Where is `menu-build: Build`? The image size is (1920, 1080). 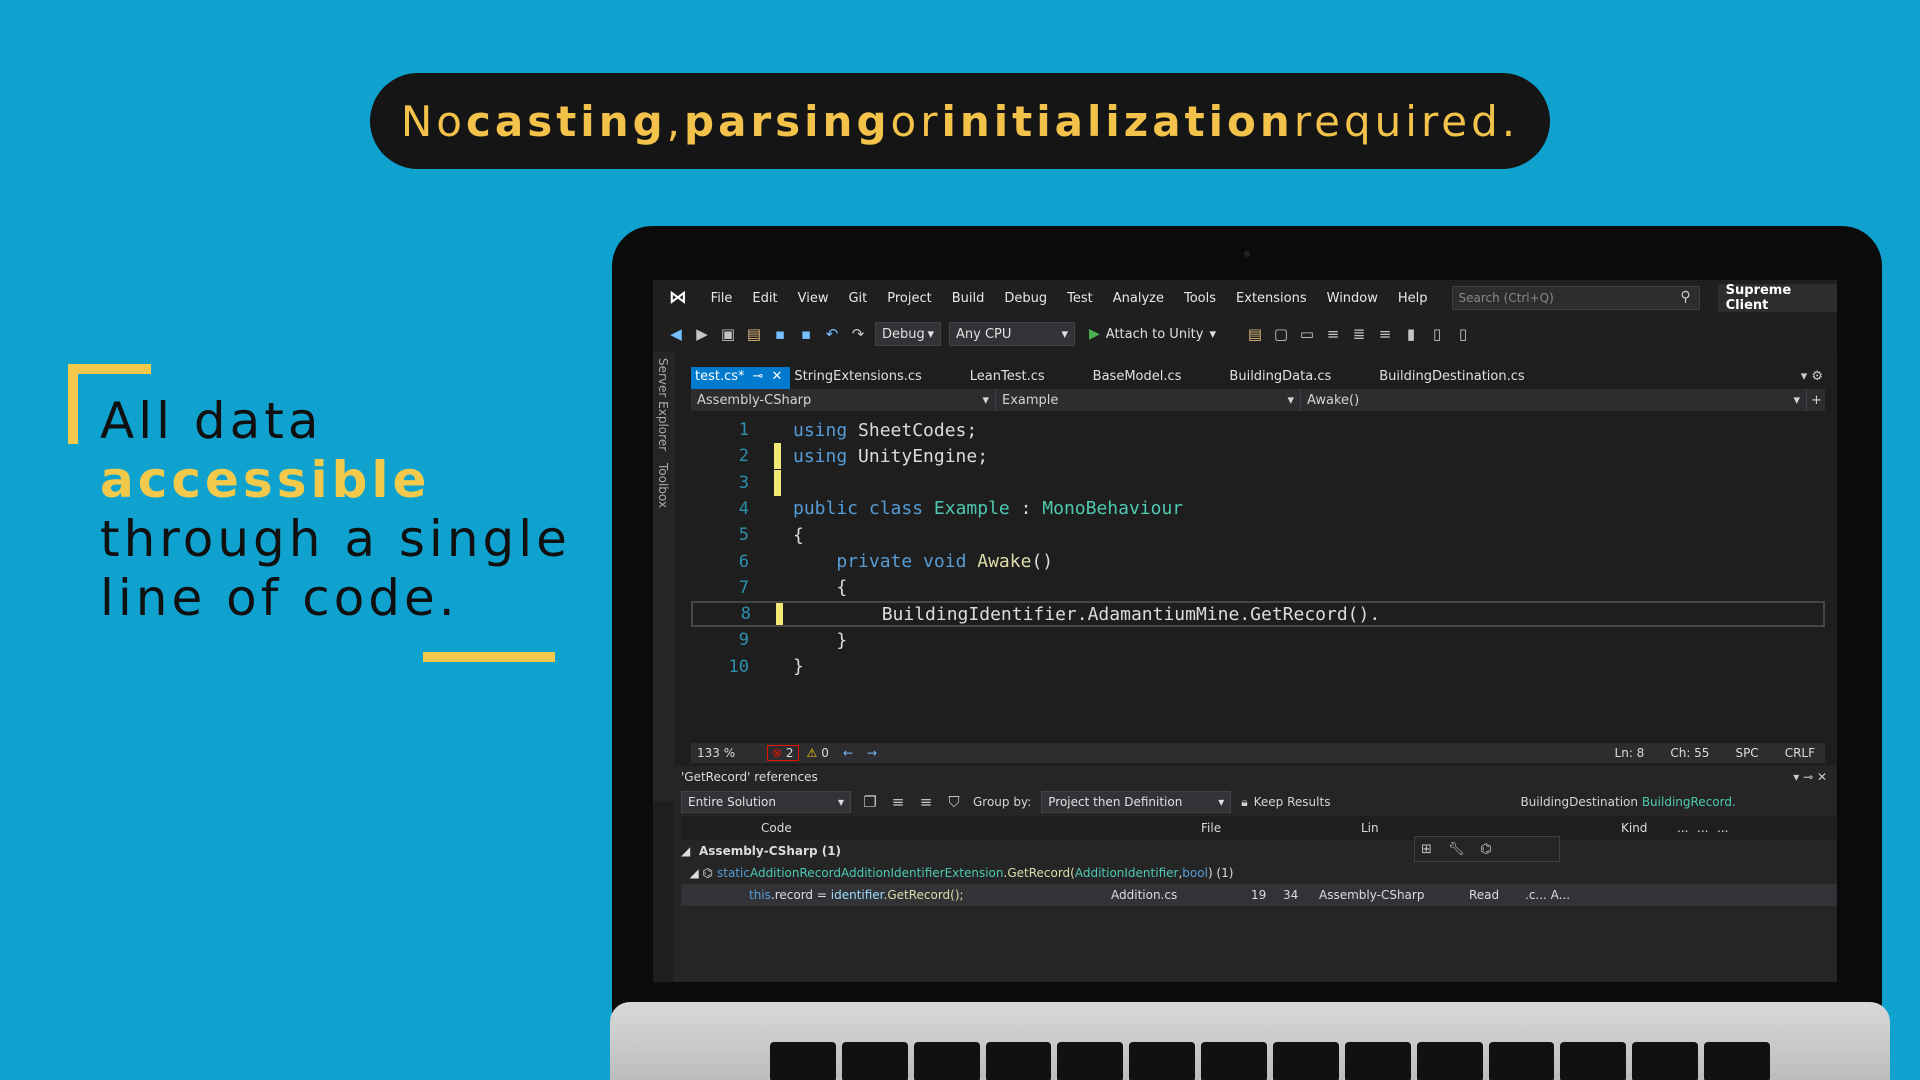 menu-build: Build is located at coordinates (968, 298).